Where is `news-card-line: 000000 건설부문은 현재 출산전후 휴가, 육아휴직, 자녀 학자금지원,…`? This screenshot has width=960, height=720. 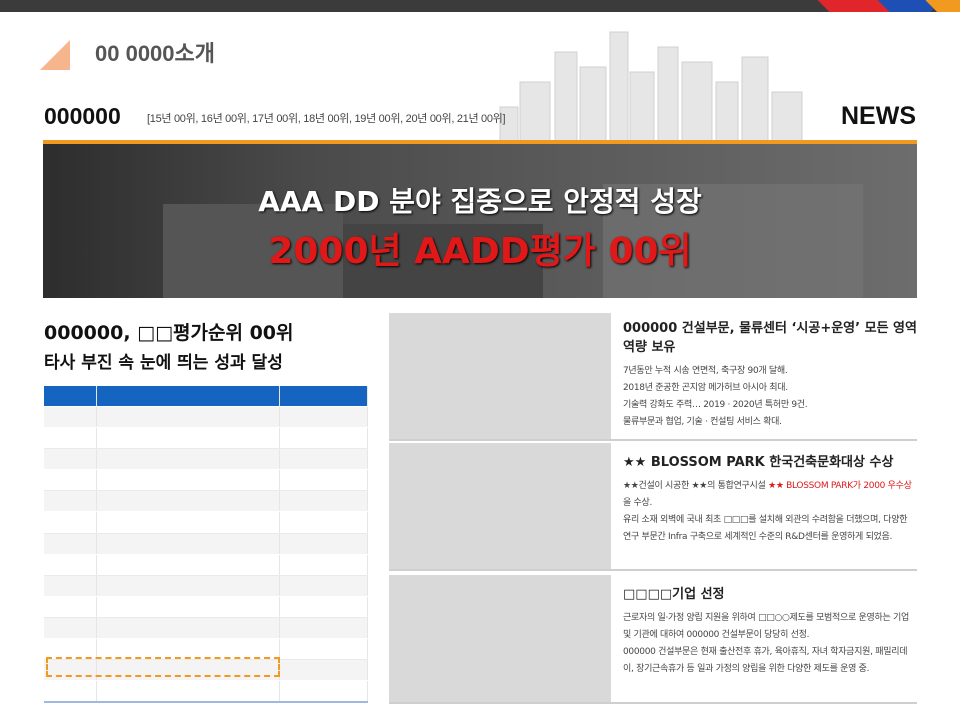
news-card-line: 000000 건설부문은 현재 출산전후 휴가, 육아휴직, 자녀 학자금지원,… is located at coordinates (765, 660).